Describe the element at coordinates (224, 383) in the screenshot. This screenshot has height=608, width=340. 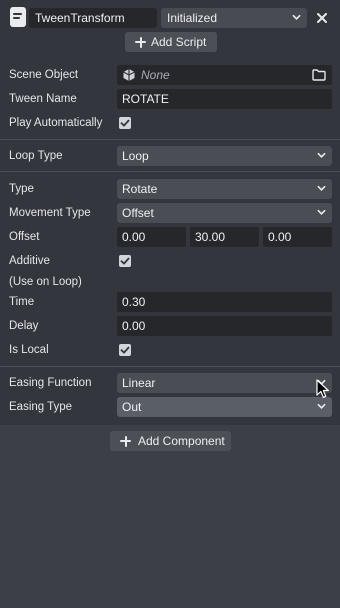
I see `easing-function-select: Linear` at that location.